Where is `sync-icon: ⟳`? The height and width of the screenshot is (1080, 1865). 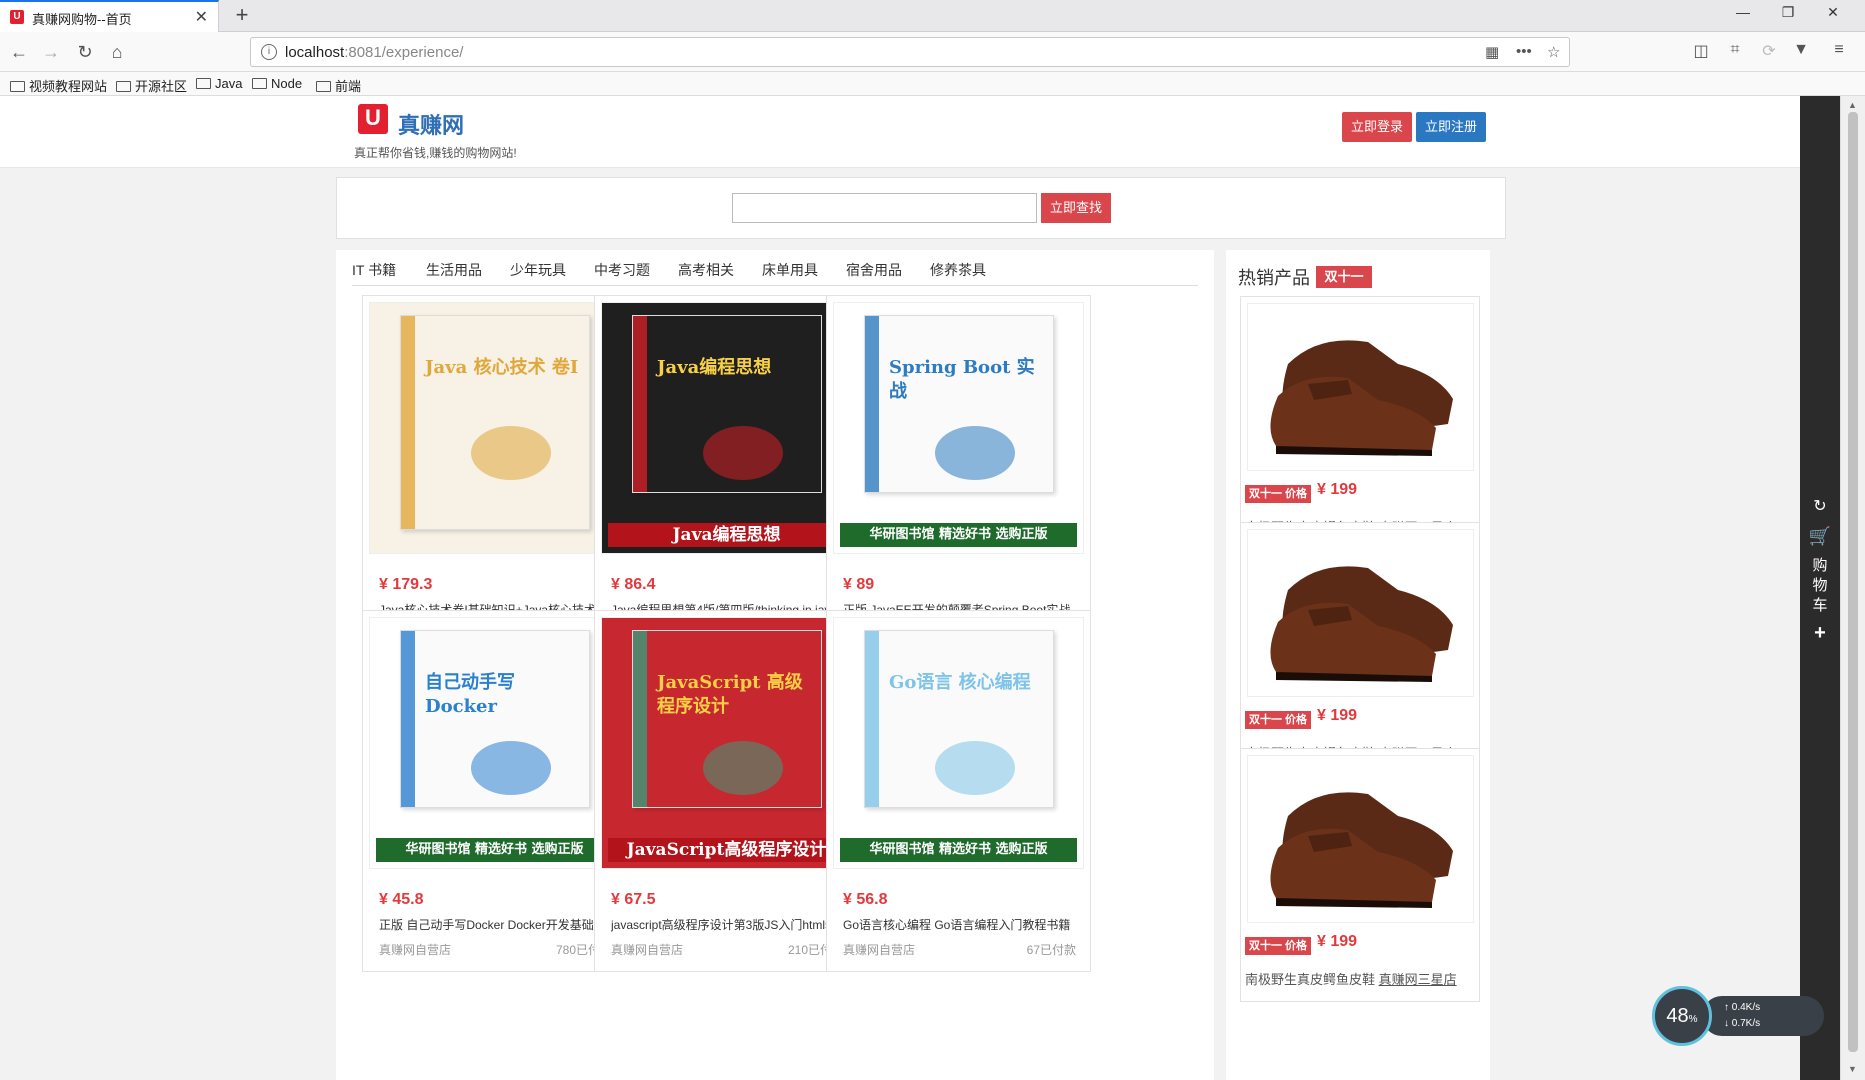 sync-icon: ⟳ is located at coordinates (1769, 51).